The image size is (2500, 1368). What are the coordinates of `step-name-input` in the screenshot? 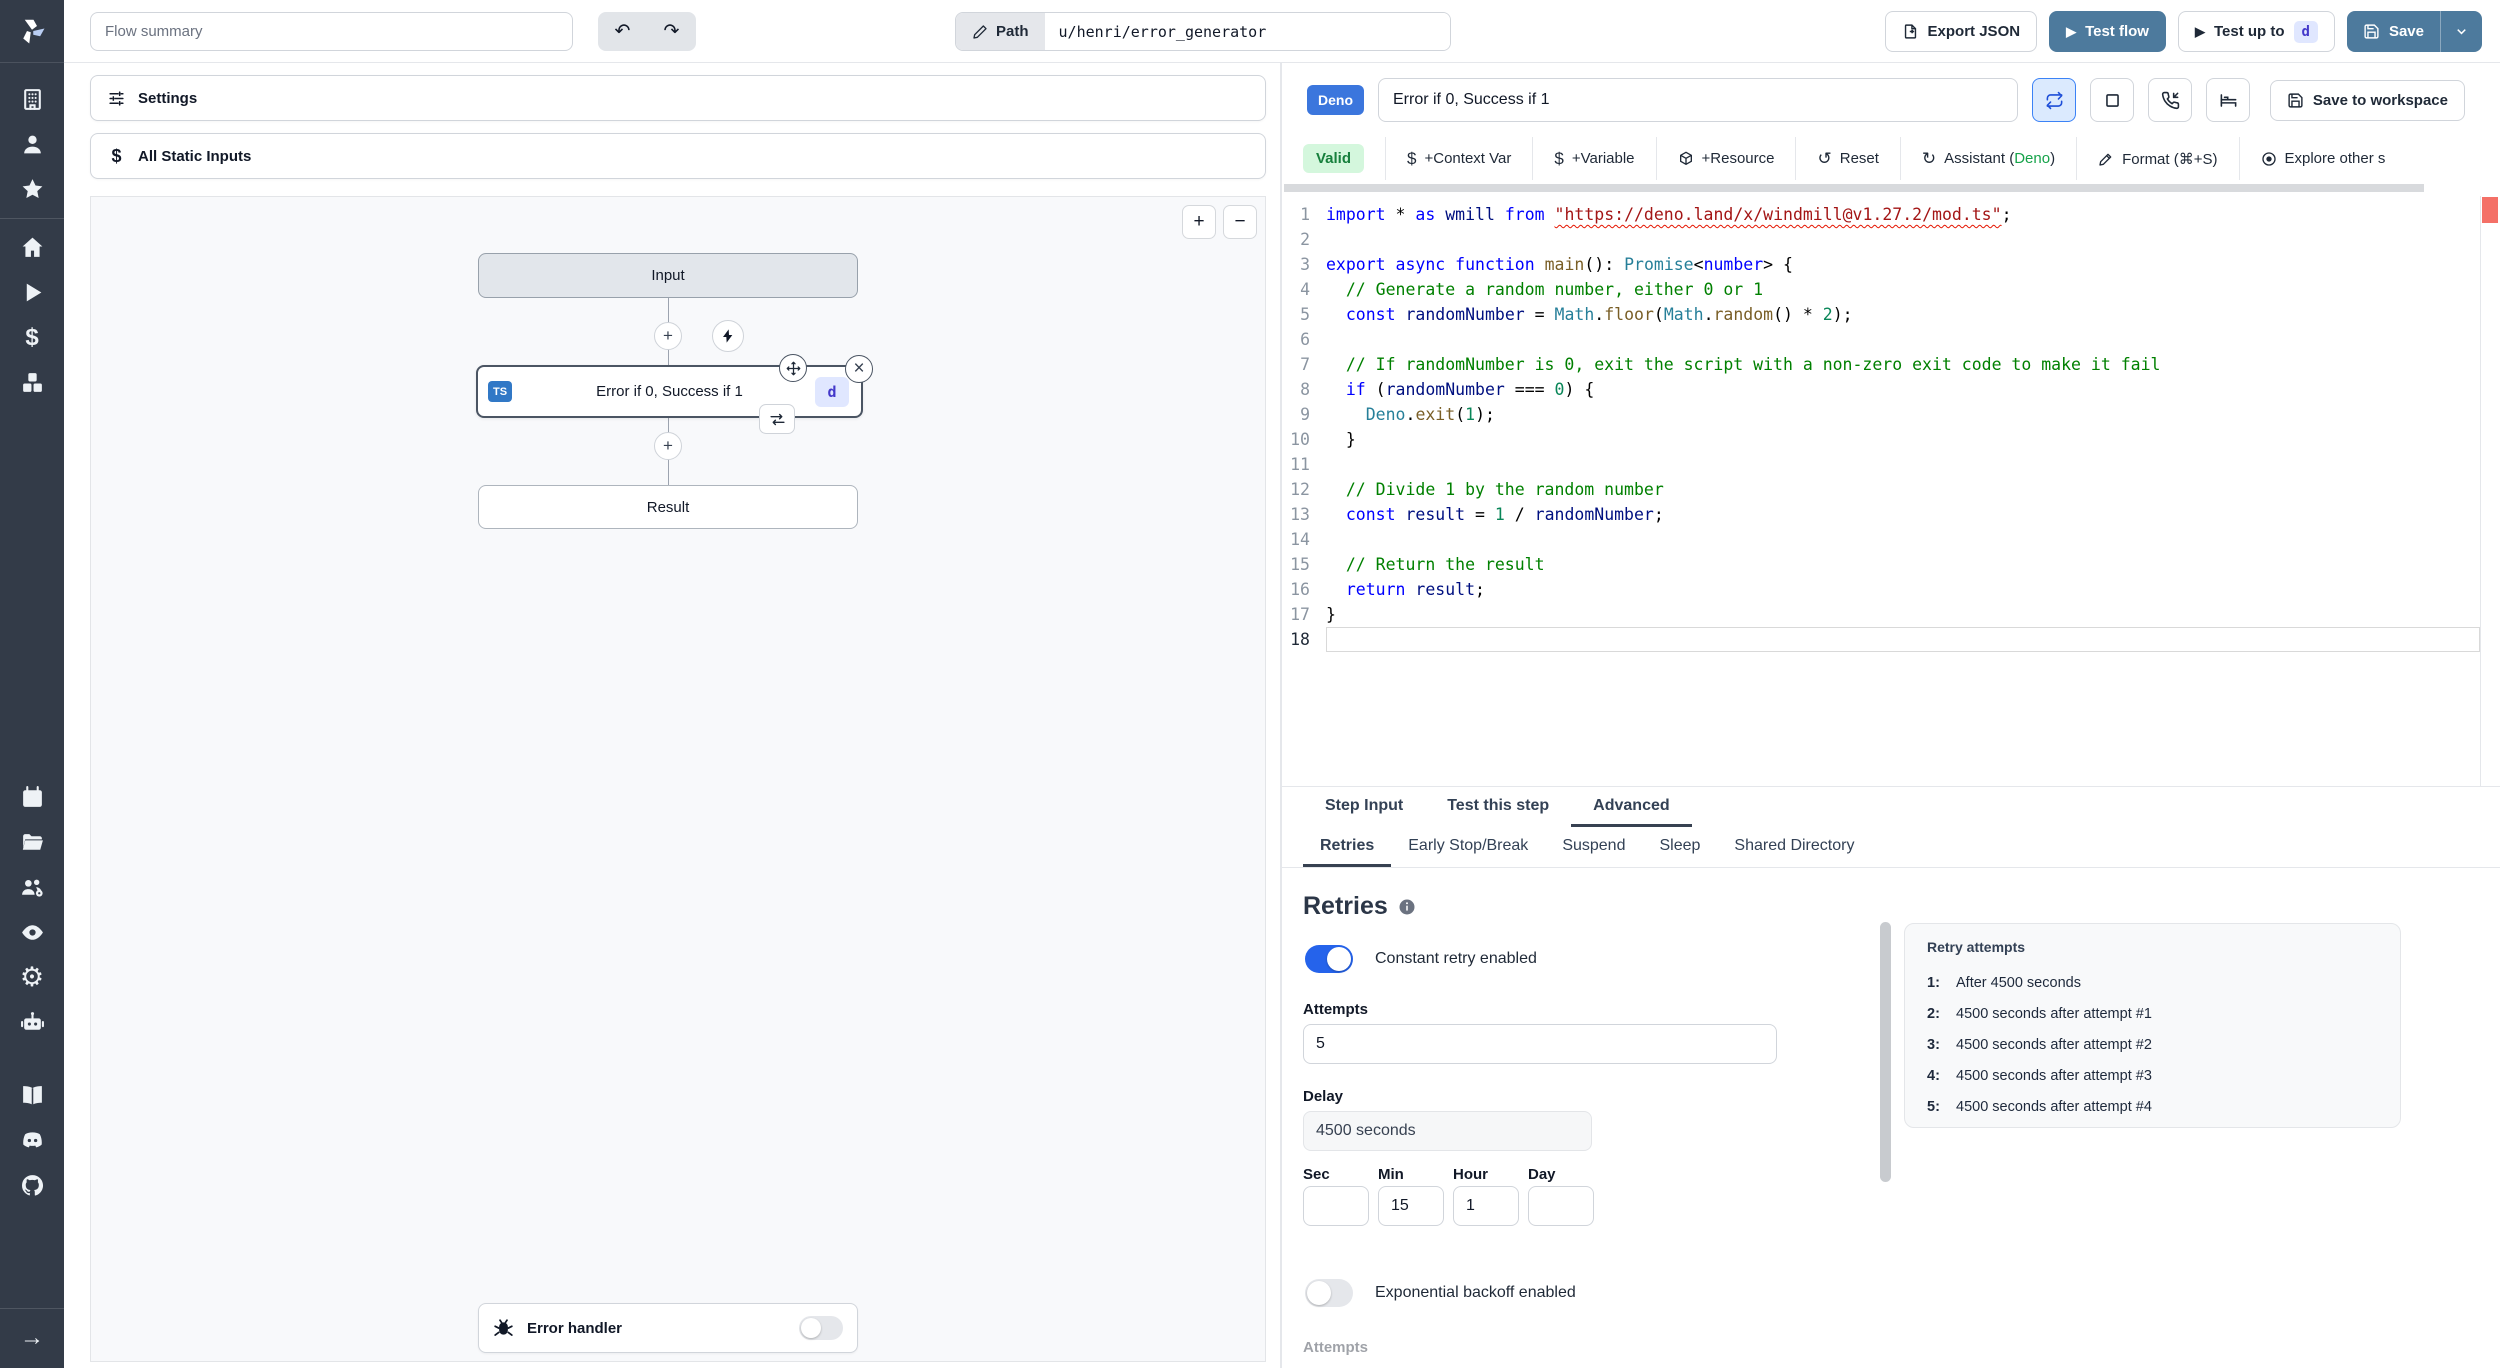 It's located at (1698, 100).